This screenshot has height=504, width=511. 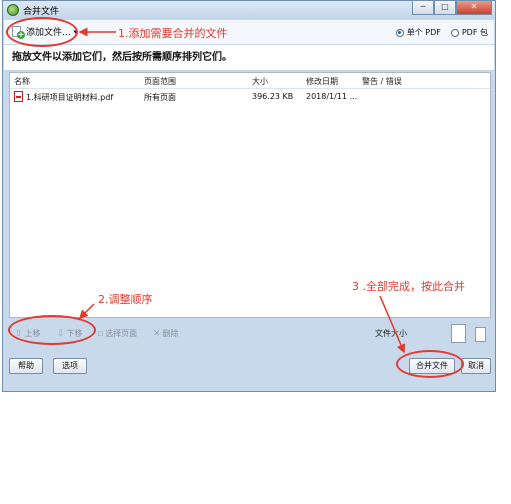 What do you see at coordinates (125, 299) in the screenshot?
I see `annotation-step2: 2.调整顺序` at bounding box center [125, 299].